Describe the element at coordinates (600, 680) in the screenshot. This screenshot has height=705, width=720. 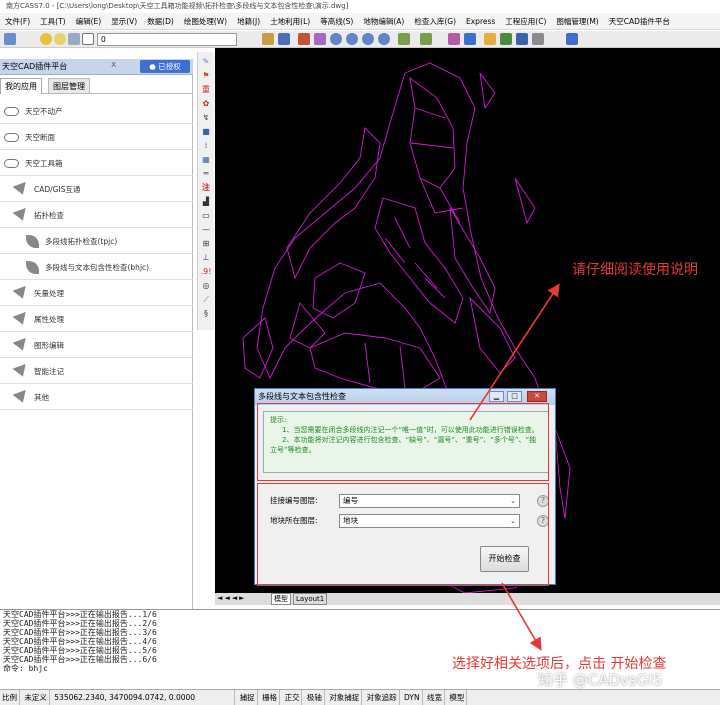
I see `watermark: 知乎 @CADvsGIS` at that location.